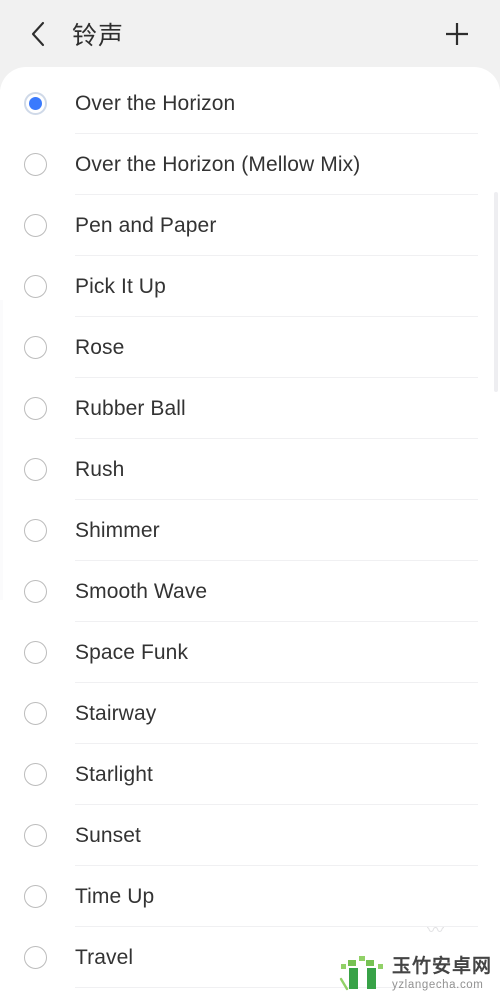 The height and width of the screenshot is (999, 500). What do you see at coordinates (130, 408) in the screenshot?
I see `ringtone-label: Rubber Ball` at bounding box center [130, 408].